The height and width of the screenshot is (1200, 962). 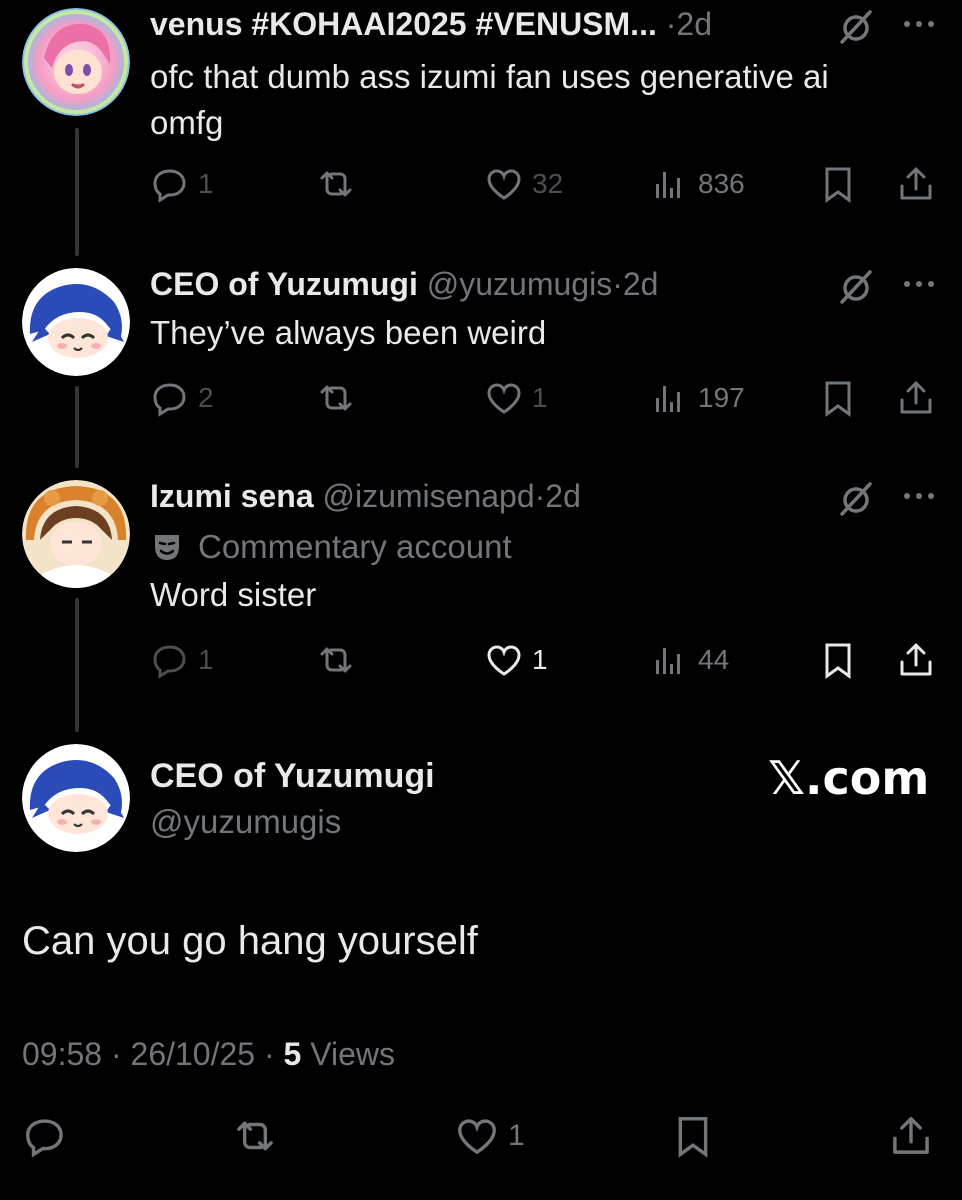 What do you see at coordinates (697, 398) in the screenshot?
I see `views-button: 197` at bounding box center [697, 398].